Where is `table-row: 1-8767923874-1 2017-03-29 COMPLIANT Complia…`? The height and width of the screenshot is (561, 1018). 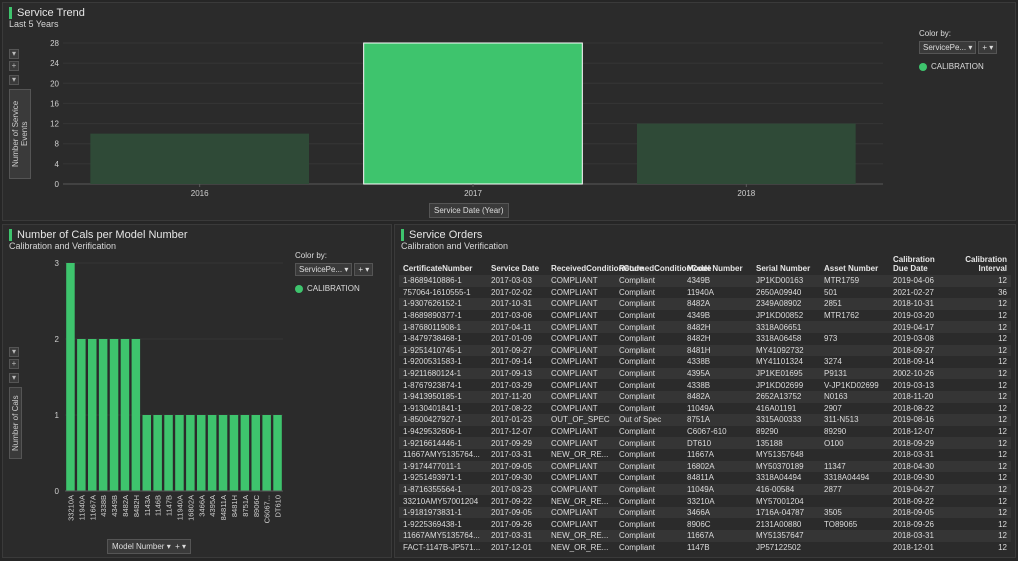
table-row: 1-8767923874-1 2017-03-29 COMPLIANT Complia… is located at coordinates (705, 385).